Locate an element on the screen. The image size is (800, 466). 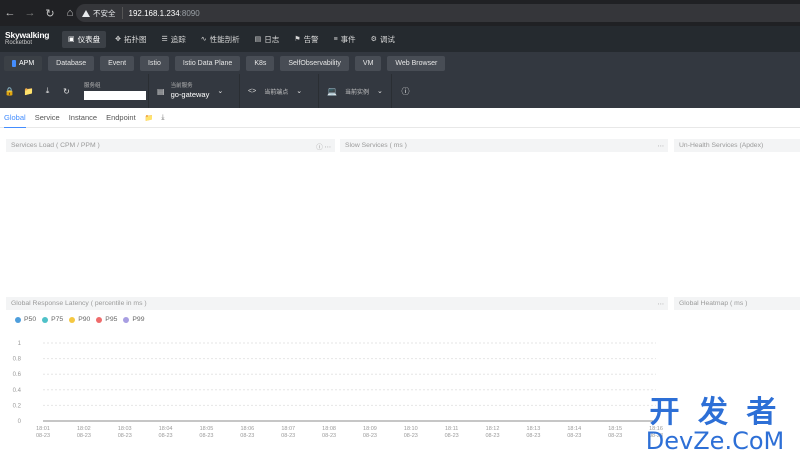
current-service-caption: 当前服务 is located at coordinates (181, 86).